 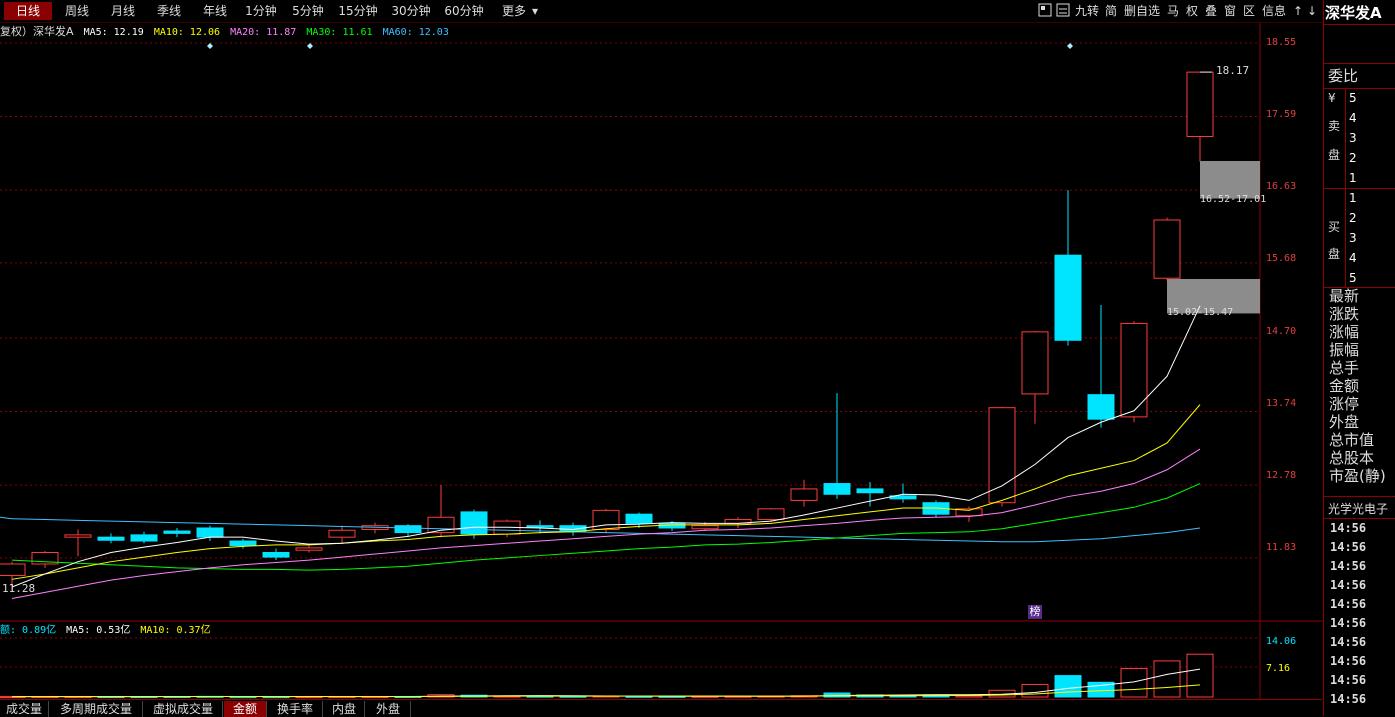 What do you see at coordinates (1087, 11) in the screenshot?
I see `nine-turn-button: 九转` at bounding box center [1087, 11].